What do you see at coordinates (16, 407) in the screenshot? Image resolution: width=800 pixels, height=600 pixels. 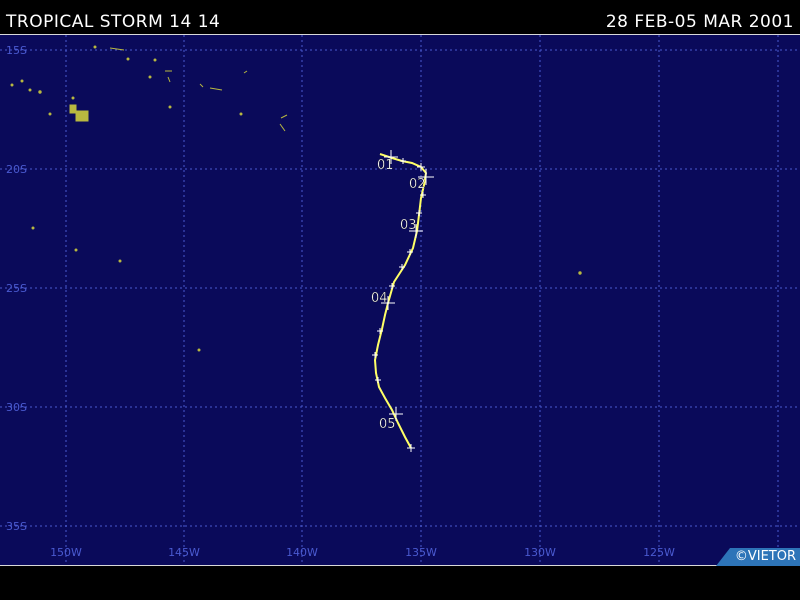 I see `lat-label-30s: 30S` at bounding box center [16, 407].